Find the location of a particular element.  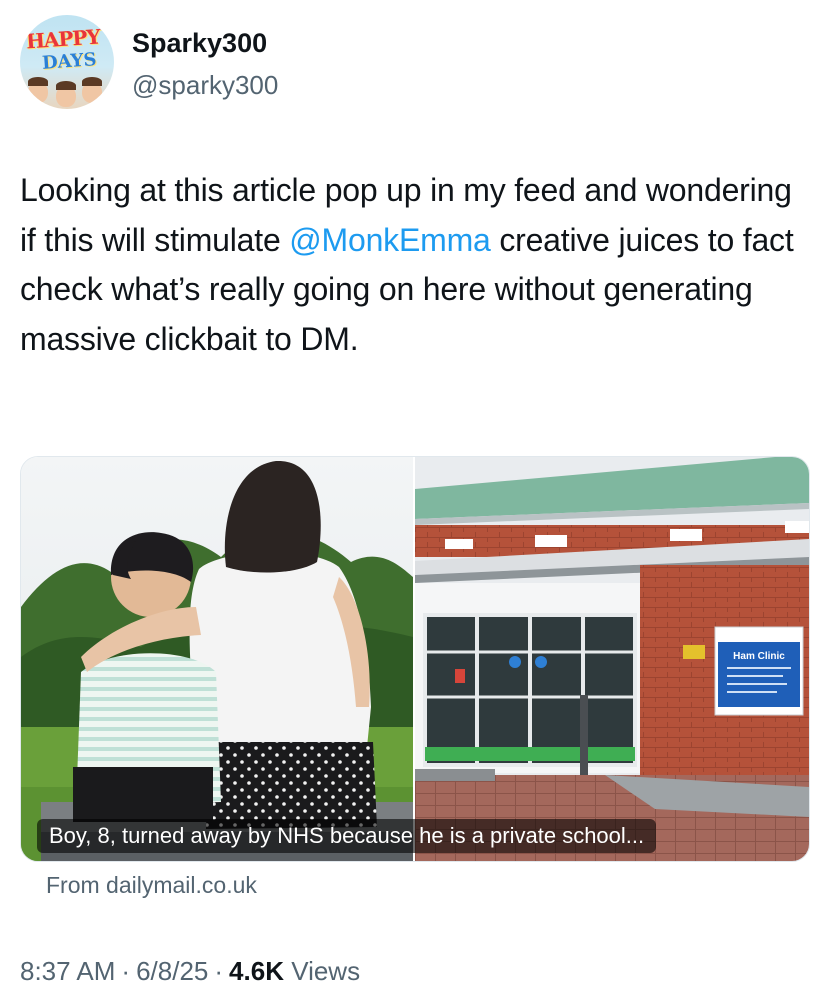

views-label: Views is located at coordinates (326, 971).